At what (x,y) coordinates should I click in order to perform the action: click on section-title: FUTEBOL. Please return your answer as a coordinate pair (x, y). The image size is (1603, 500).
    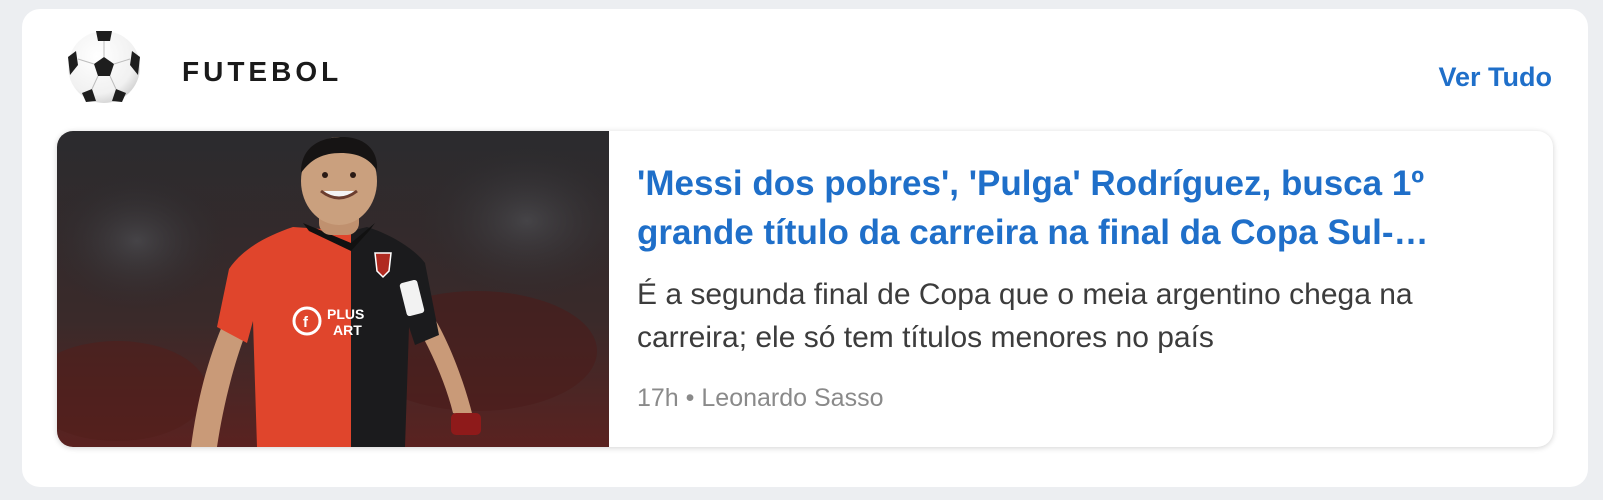
    Looking at the image, I should click on (262, 71).